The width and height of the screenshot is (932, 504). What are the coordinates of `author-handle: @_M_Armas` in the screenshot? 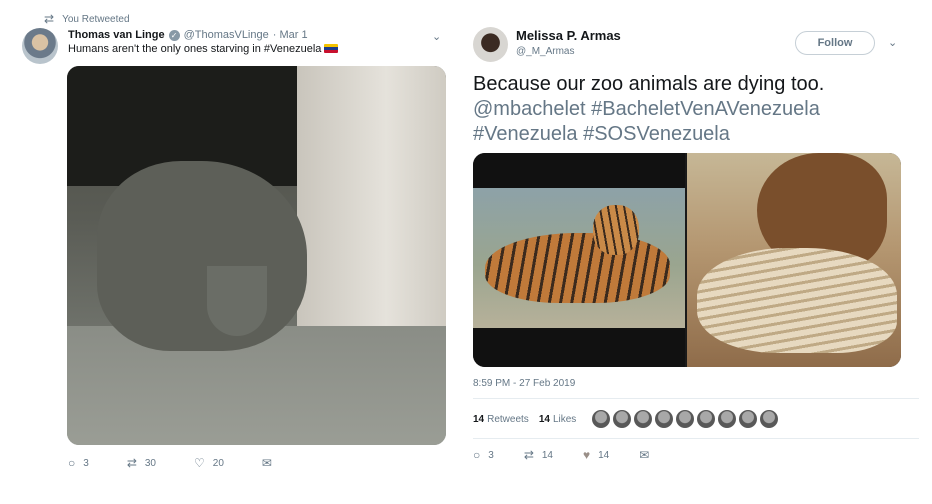 It's located at (545, 51).